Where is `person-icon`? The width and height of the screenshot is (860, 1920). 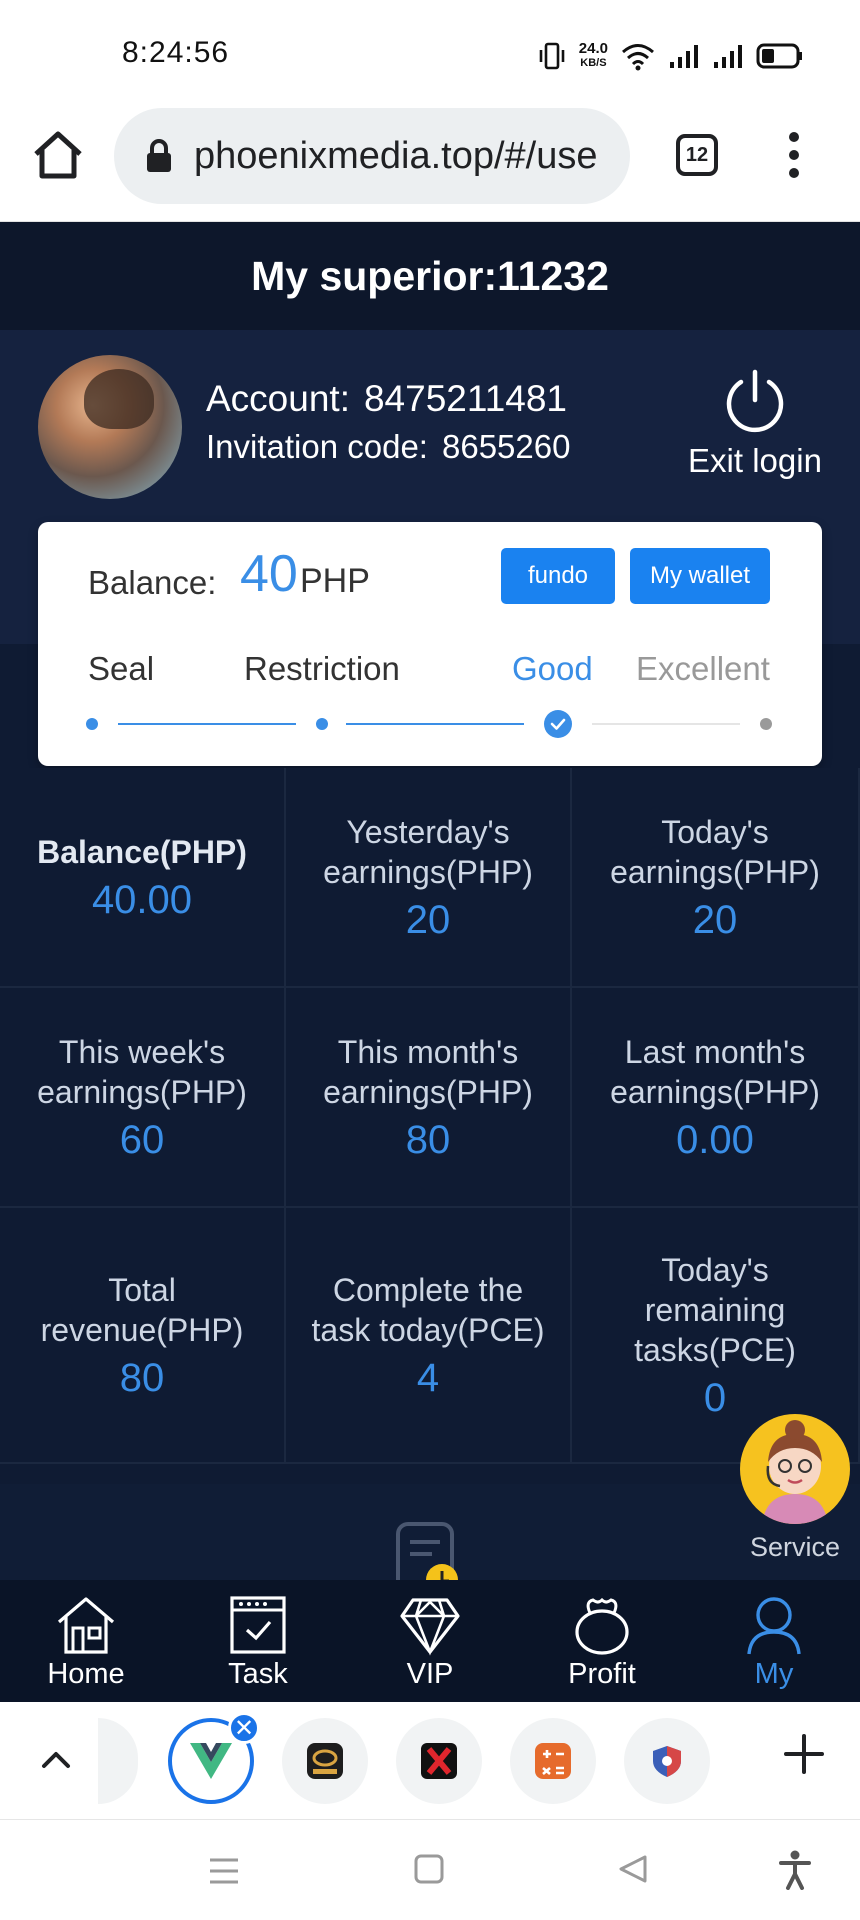
person-icon is located at coordinates (774, 1626).